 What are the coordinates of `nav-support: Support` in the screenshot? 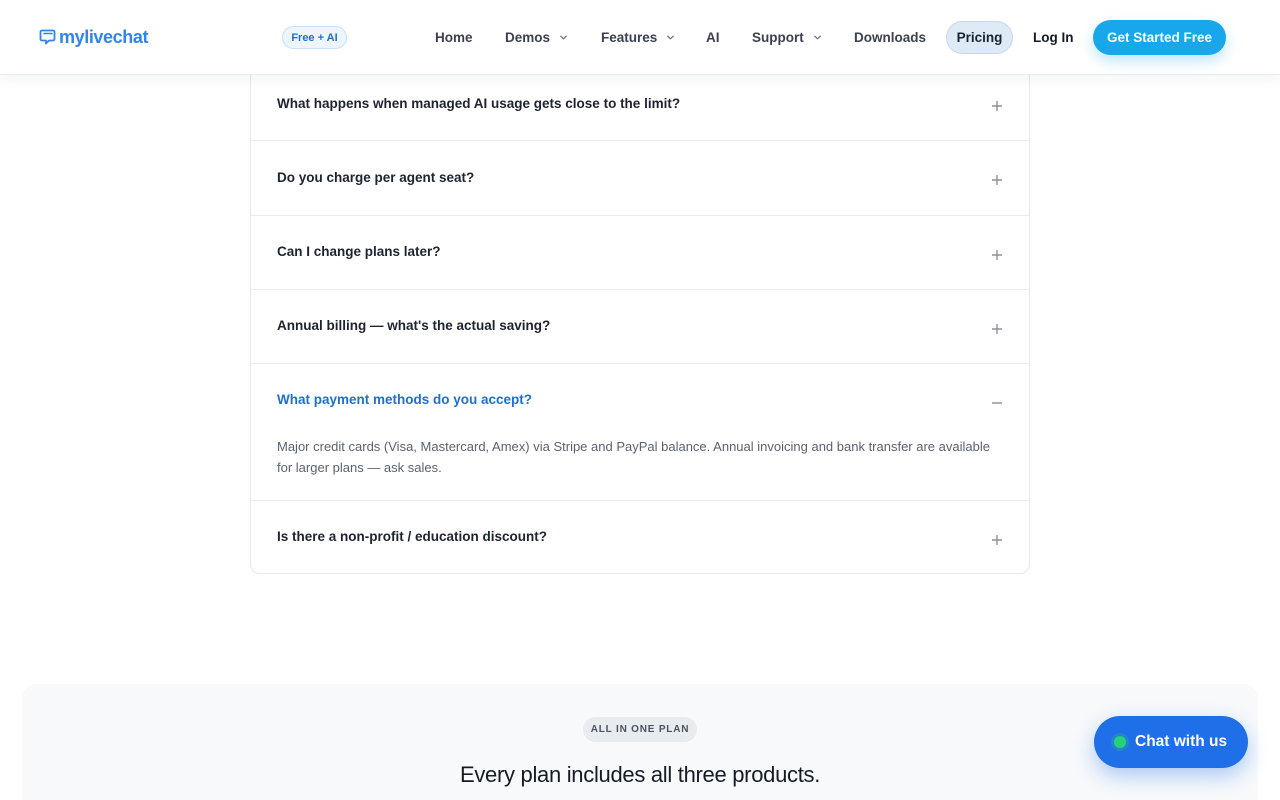 It's located at (787, 37).